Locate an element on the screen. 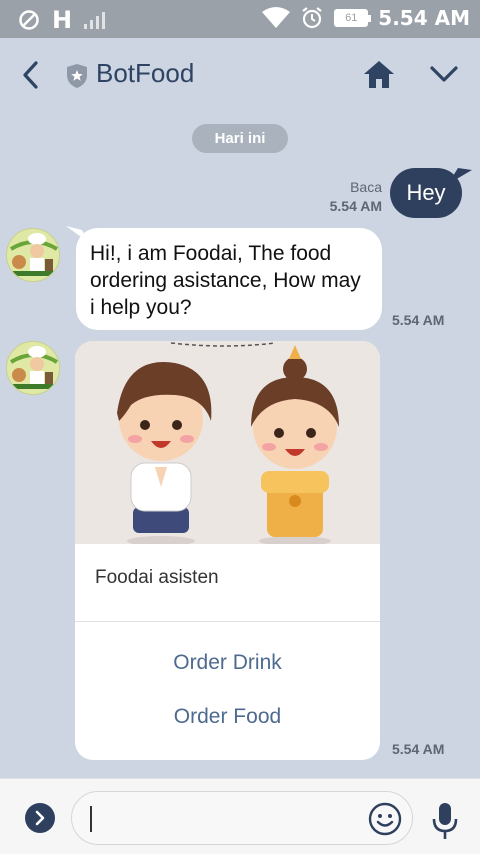  battery-icon: 61 is located at coordinates (353, 18).